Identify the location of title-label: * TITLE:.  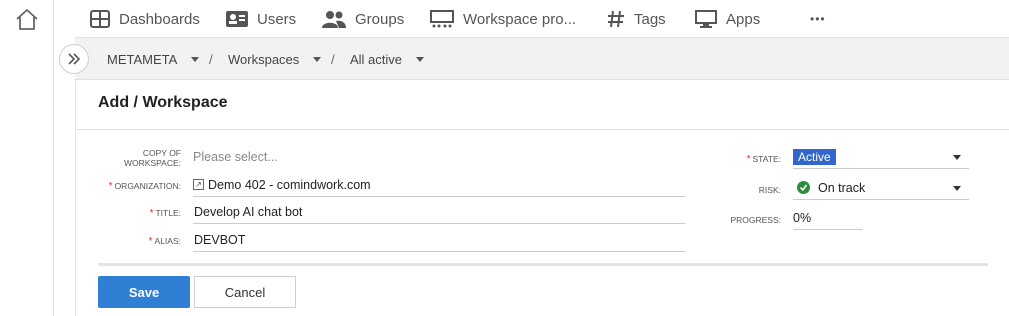
(138, 213).